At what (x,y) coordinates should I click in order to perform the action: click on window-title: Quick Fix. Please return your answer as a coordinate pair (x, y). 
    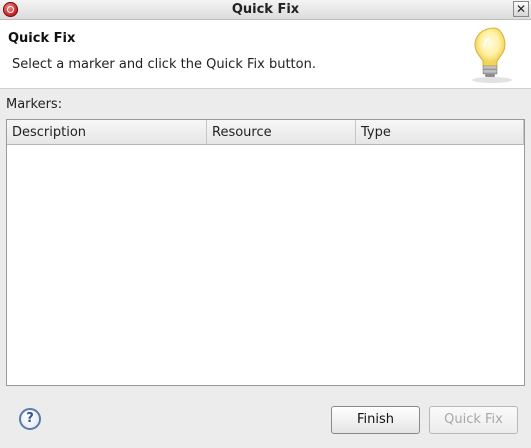
    Looking at the image, I should click on (265, 9).